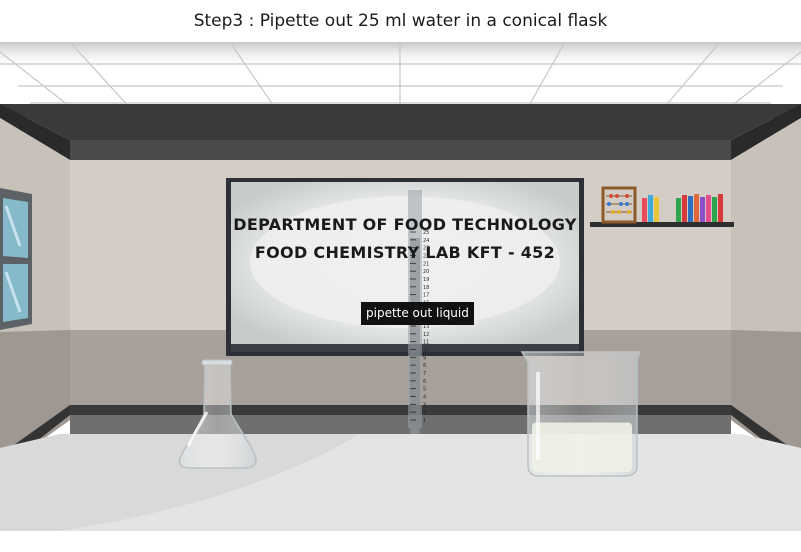 This screenshot has width=801, height=552. I want to click on pipette-scale-label: 4, so click(424, 398).